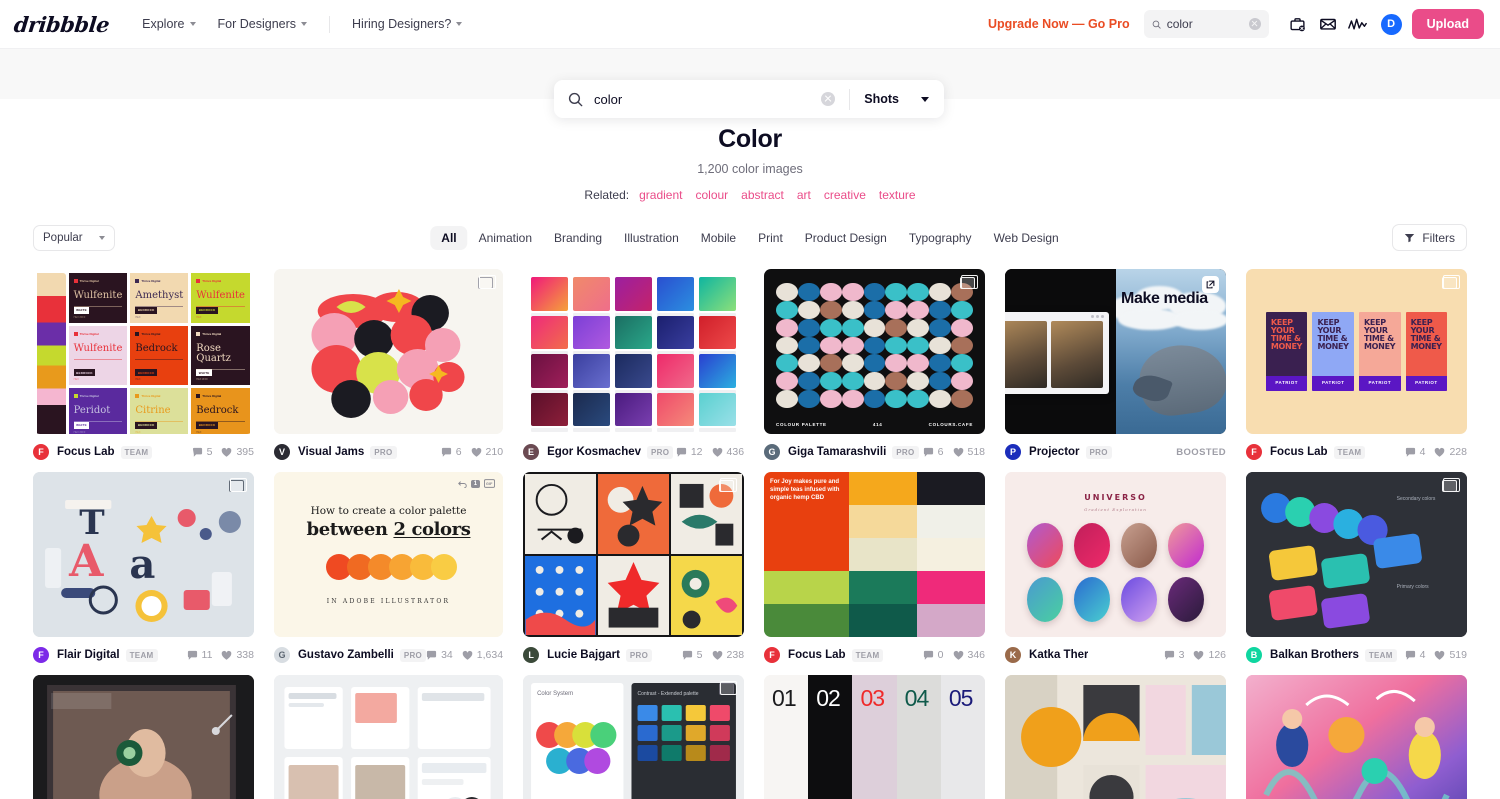 The width and height of the screenshot is (1500, 799). I want to click on avatar: K, so click(1013, 655).